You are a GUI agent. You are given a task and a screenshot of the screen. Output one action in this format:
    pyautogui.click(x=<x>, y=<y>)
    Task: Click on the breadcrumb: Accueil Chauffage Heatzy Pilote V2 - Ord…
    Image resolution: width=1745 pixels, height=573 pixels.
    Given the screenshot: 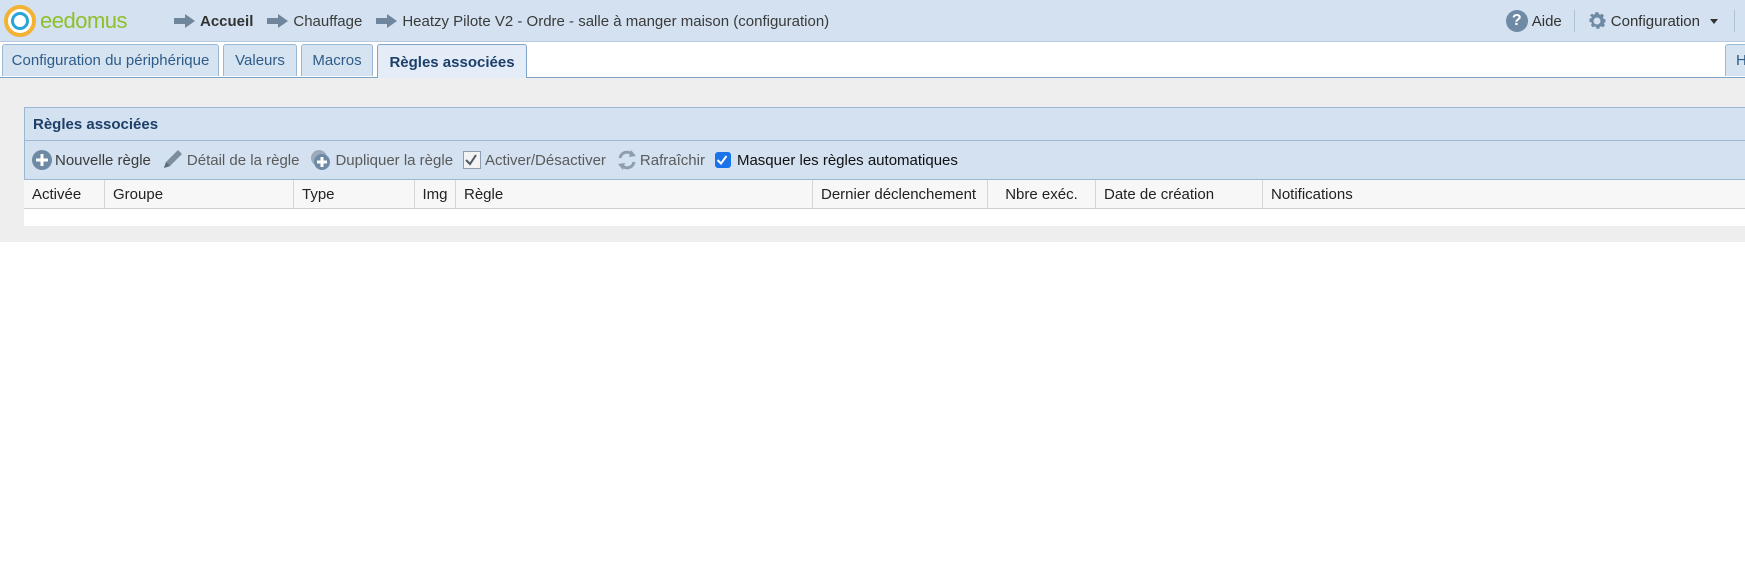 What is the action you would take?
    pyautogui.click(x=508, y=21)
    